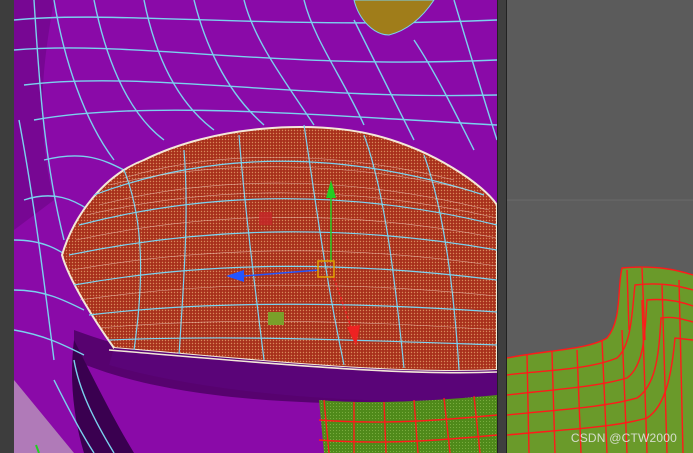  Describe the element at coordinates (600, 360) in the screenshot. I see `body-mesh-right` at that location.